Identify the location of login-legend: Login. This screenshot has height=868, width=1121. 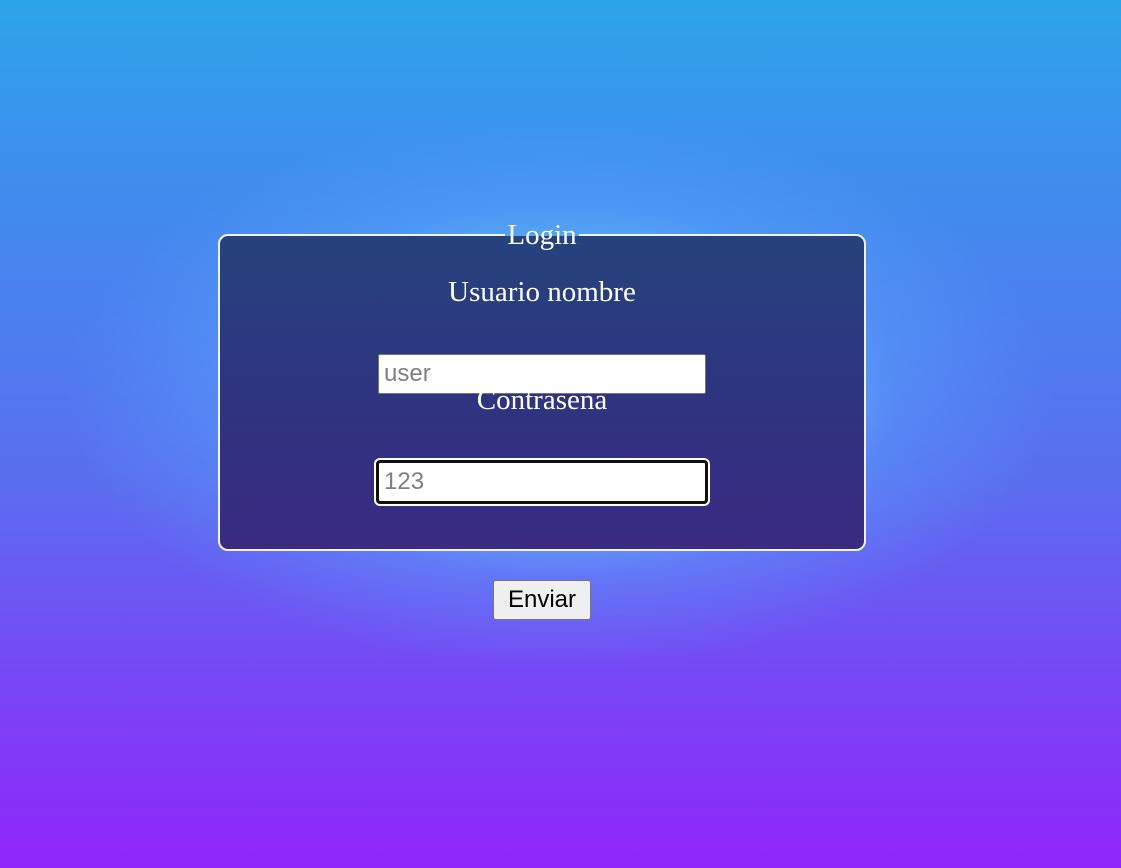
(542, 235).